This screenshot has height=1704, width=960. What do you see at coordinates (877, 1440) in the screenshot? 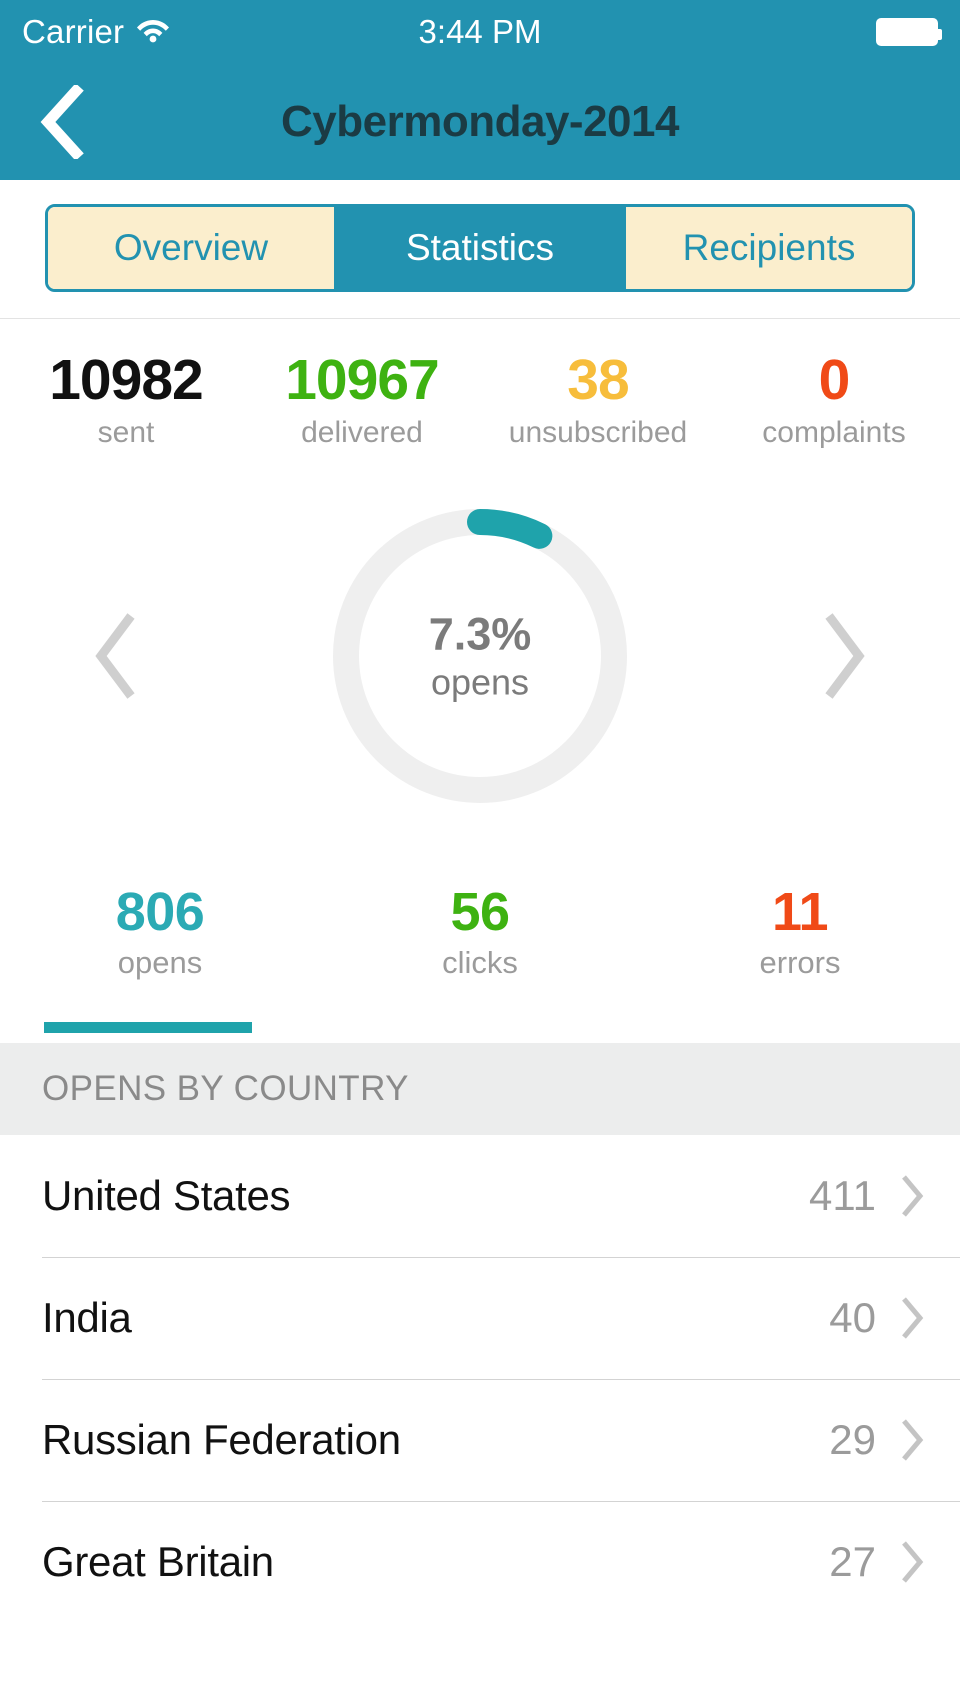
I see `country-row-right: 29` at bounding box center [877, 1440].